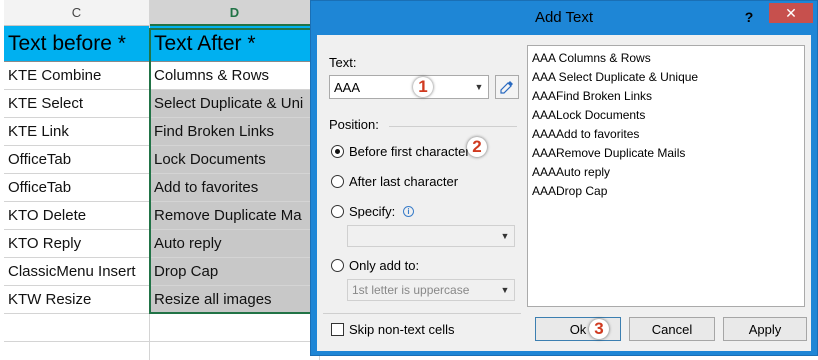 This screenshot has height=360, width=818. I want to click on after-last-label: After last character, so click(403, 181).